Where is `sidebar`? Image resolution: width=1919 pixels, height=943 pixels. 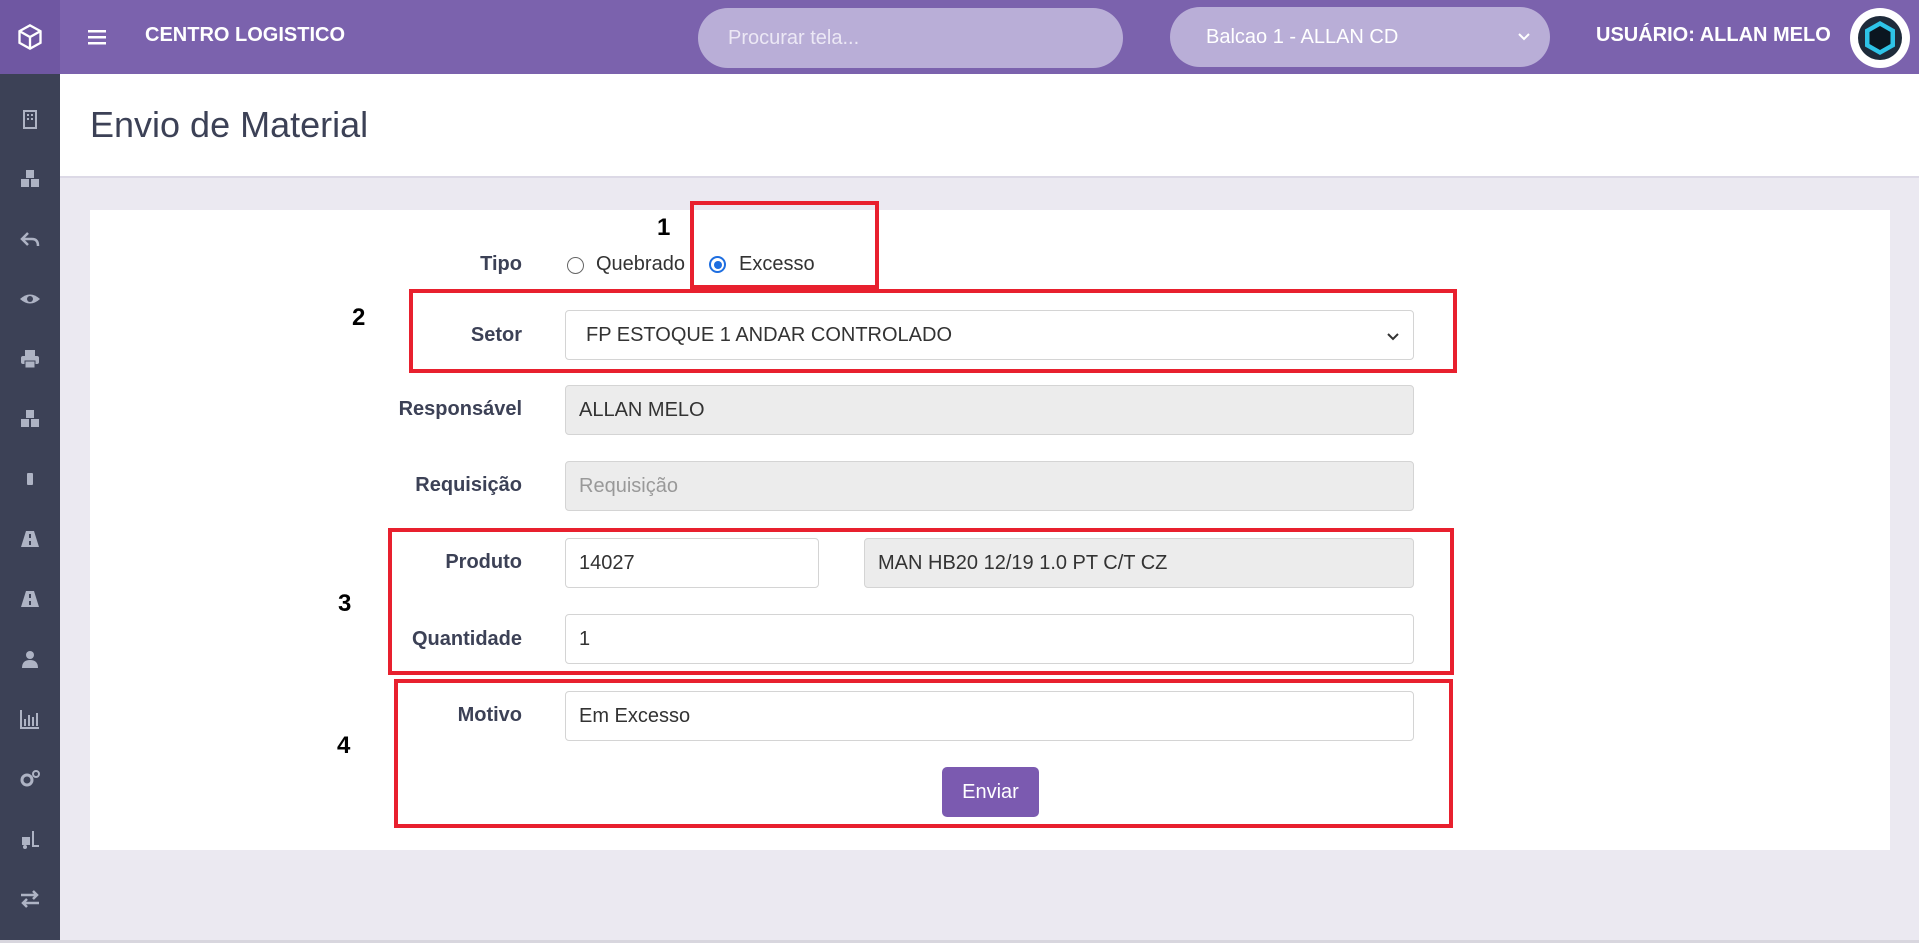 sidebar is located at coordinates (30, 508).